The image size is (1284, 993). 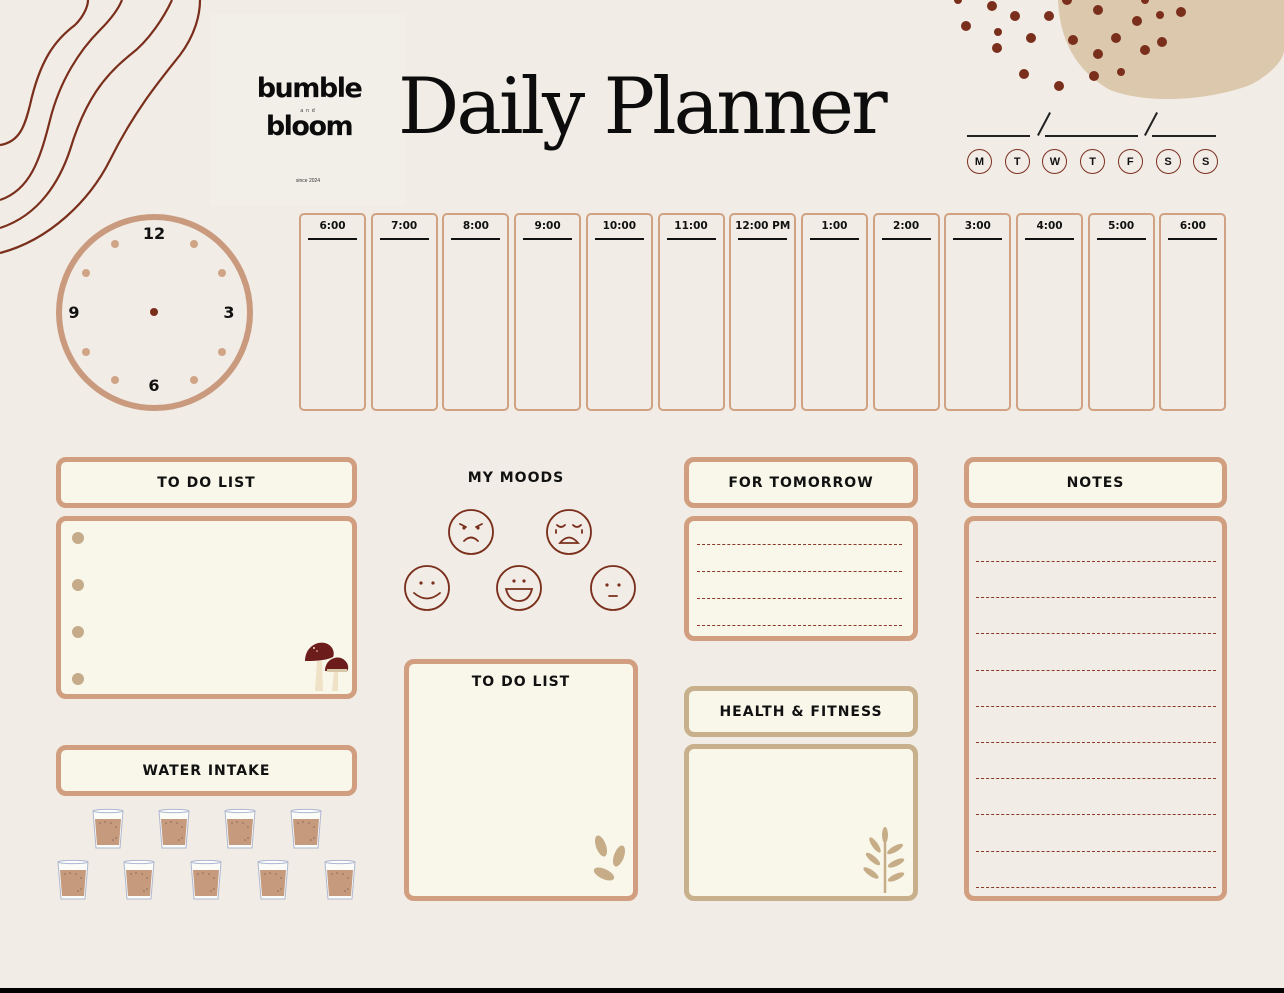 I want to click on weekday-1: T, so click(x=1017, y=161).